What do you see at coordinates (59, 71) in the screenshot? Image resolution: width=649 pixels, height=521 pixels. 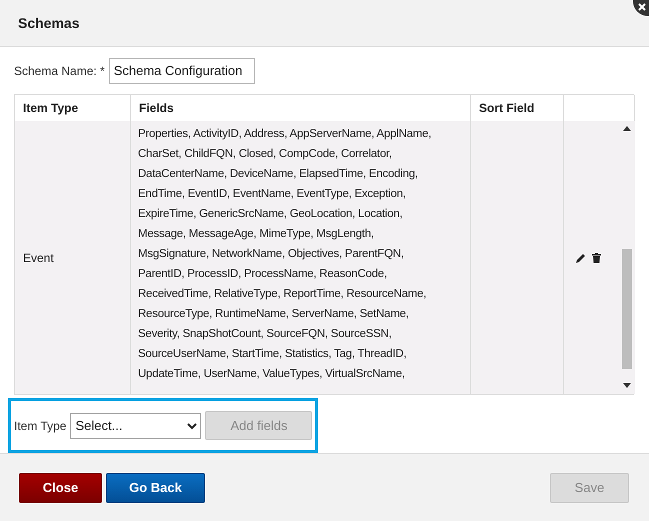 I see `schema-name-label: Schema Name: *` at bounding box center [59, 71].